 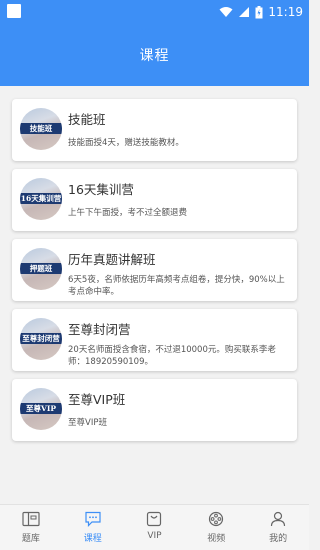 What do you see at coordinates (93, 527) in the screenshot?
I see `tab-course: 课程` at bounding box center [93, 527].